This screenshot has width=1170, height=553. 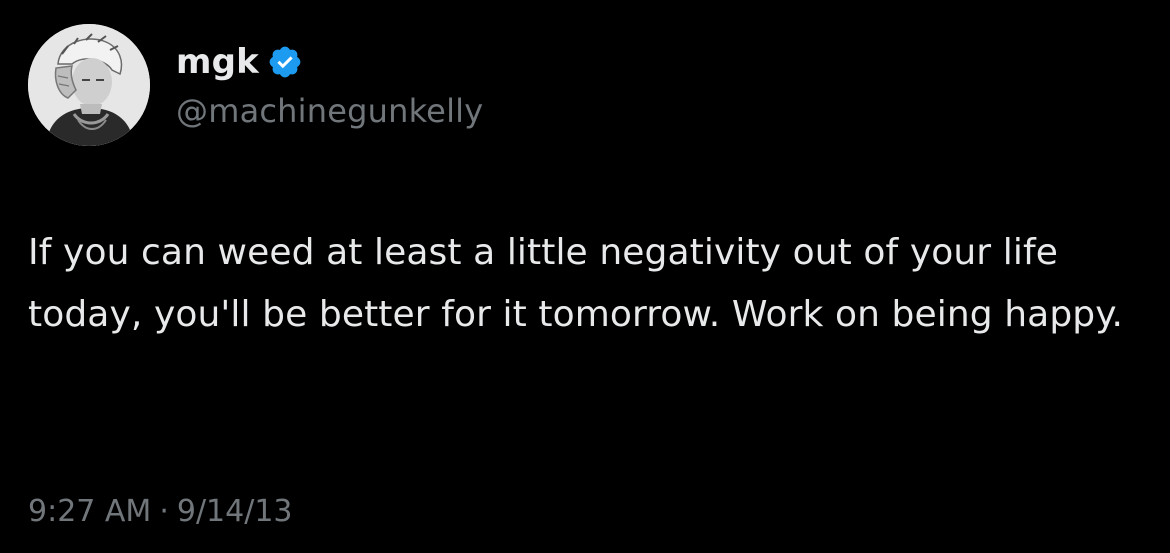 What do you see at coordinates (90, 511) in the screenshot?
I see `tweet-time: 9:27 AM` at bounding box center [90, 511].